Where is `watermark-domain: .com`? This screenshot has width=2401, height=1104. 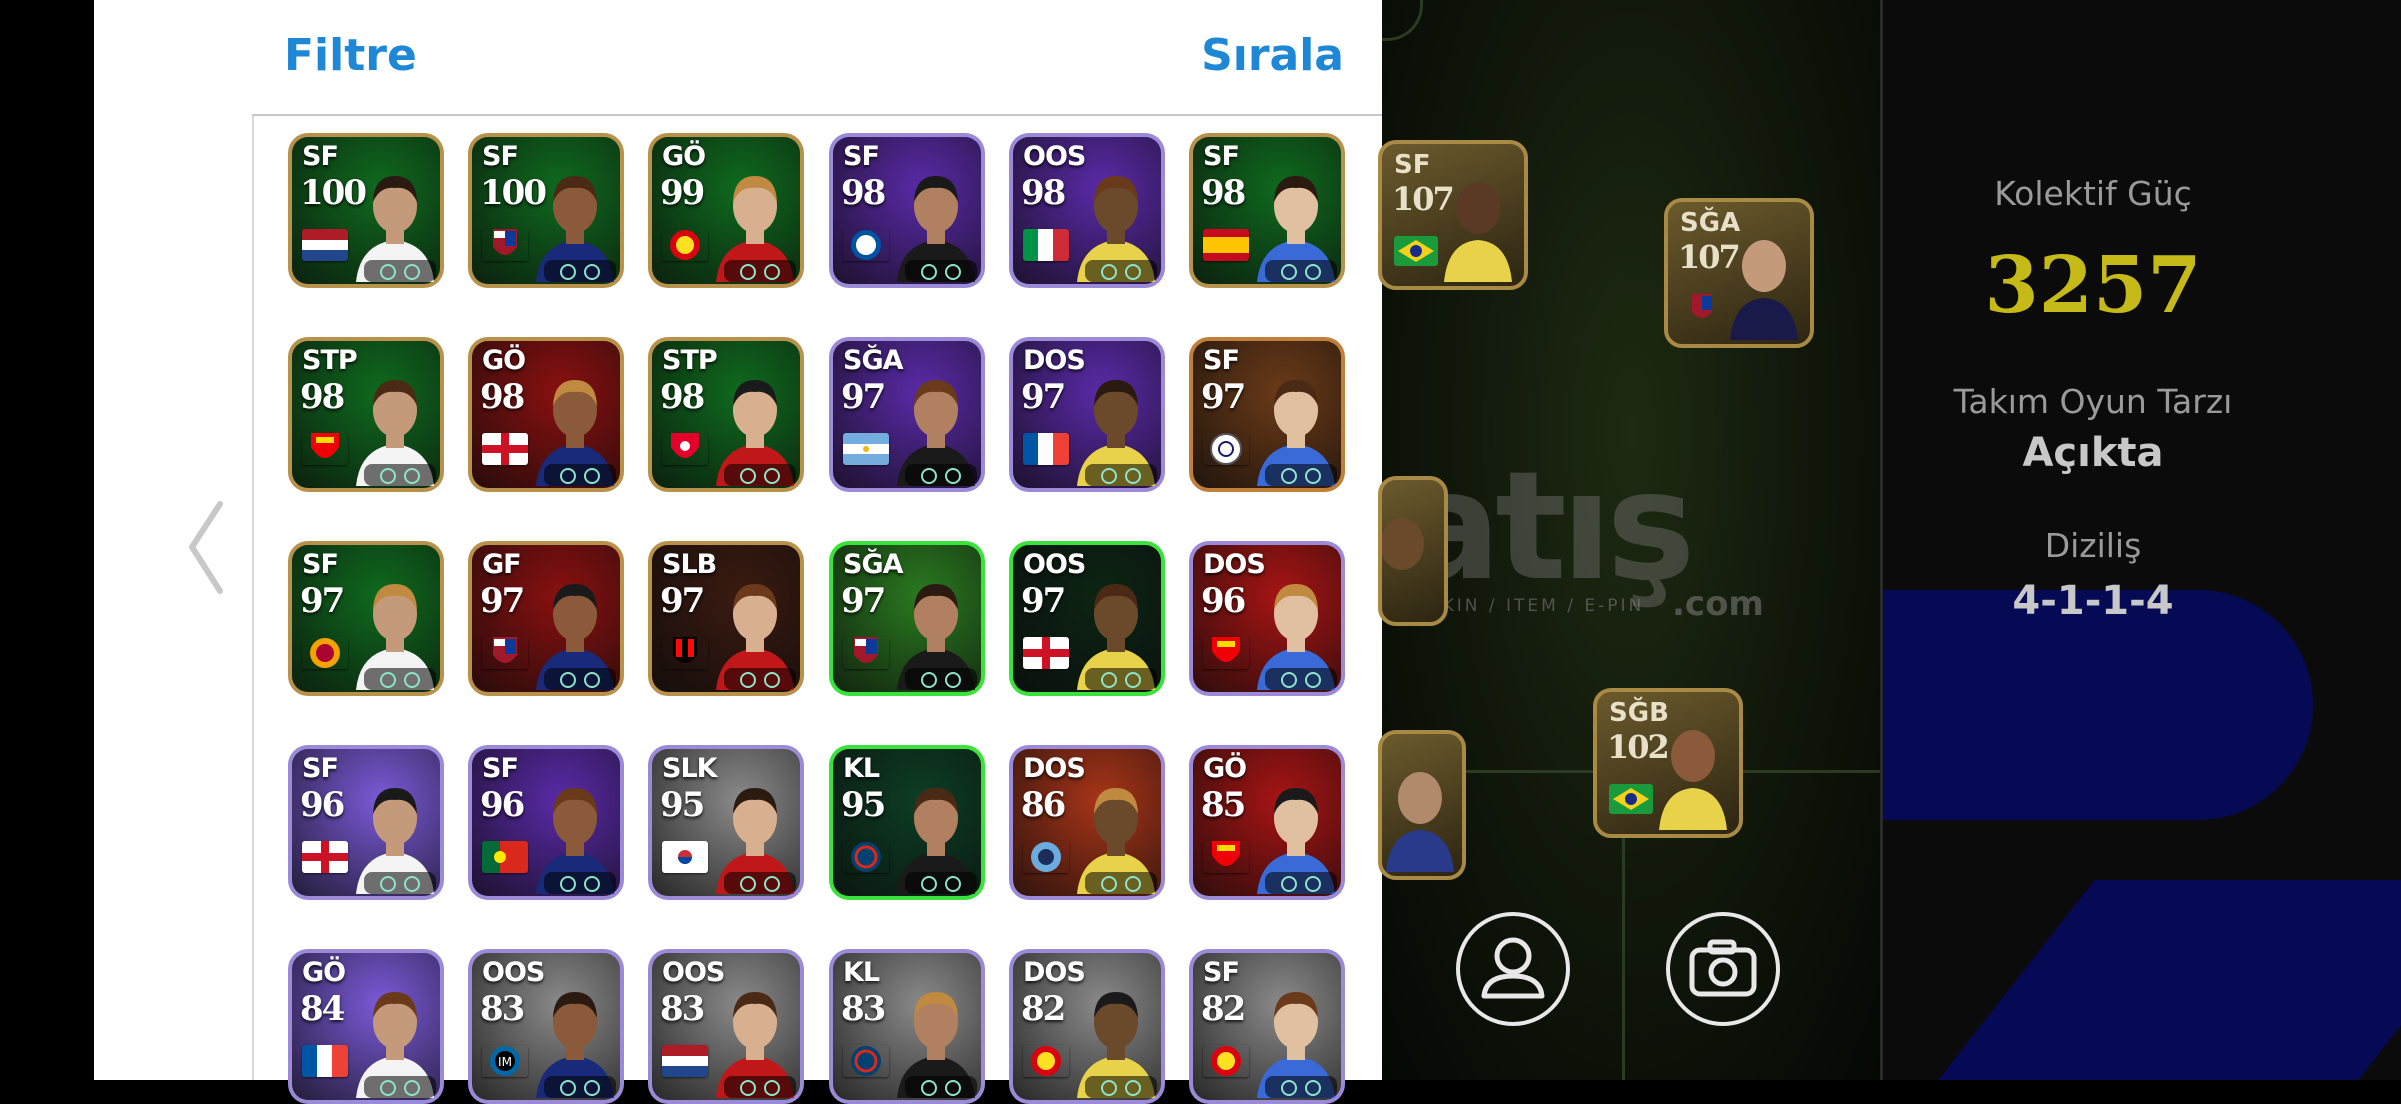 watermark-domain: .com is located at coordinates (1718, 604).